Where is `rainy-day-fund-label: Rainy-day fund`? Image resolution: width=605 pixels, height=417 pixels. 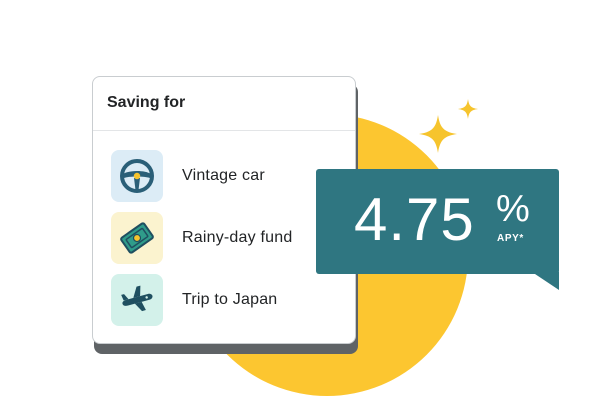 rainy-day-fund-label: Rainy-day fund is located at coordinates (237, 237).